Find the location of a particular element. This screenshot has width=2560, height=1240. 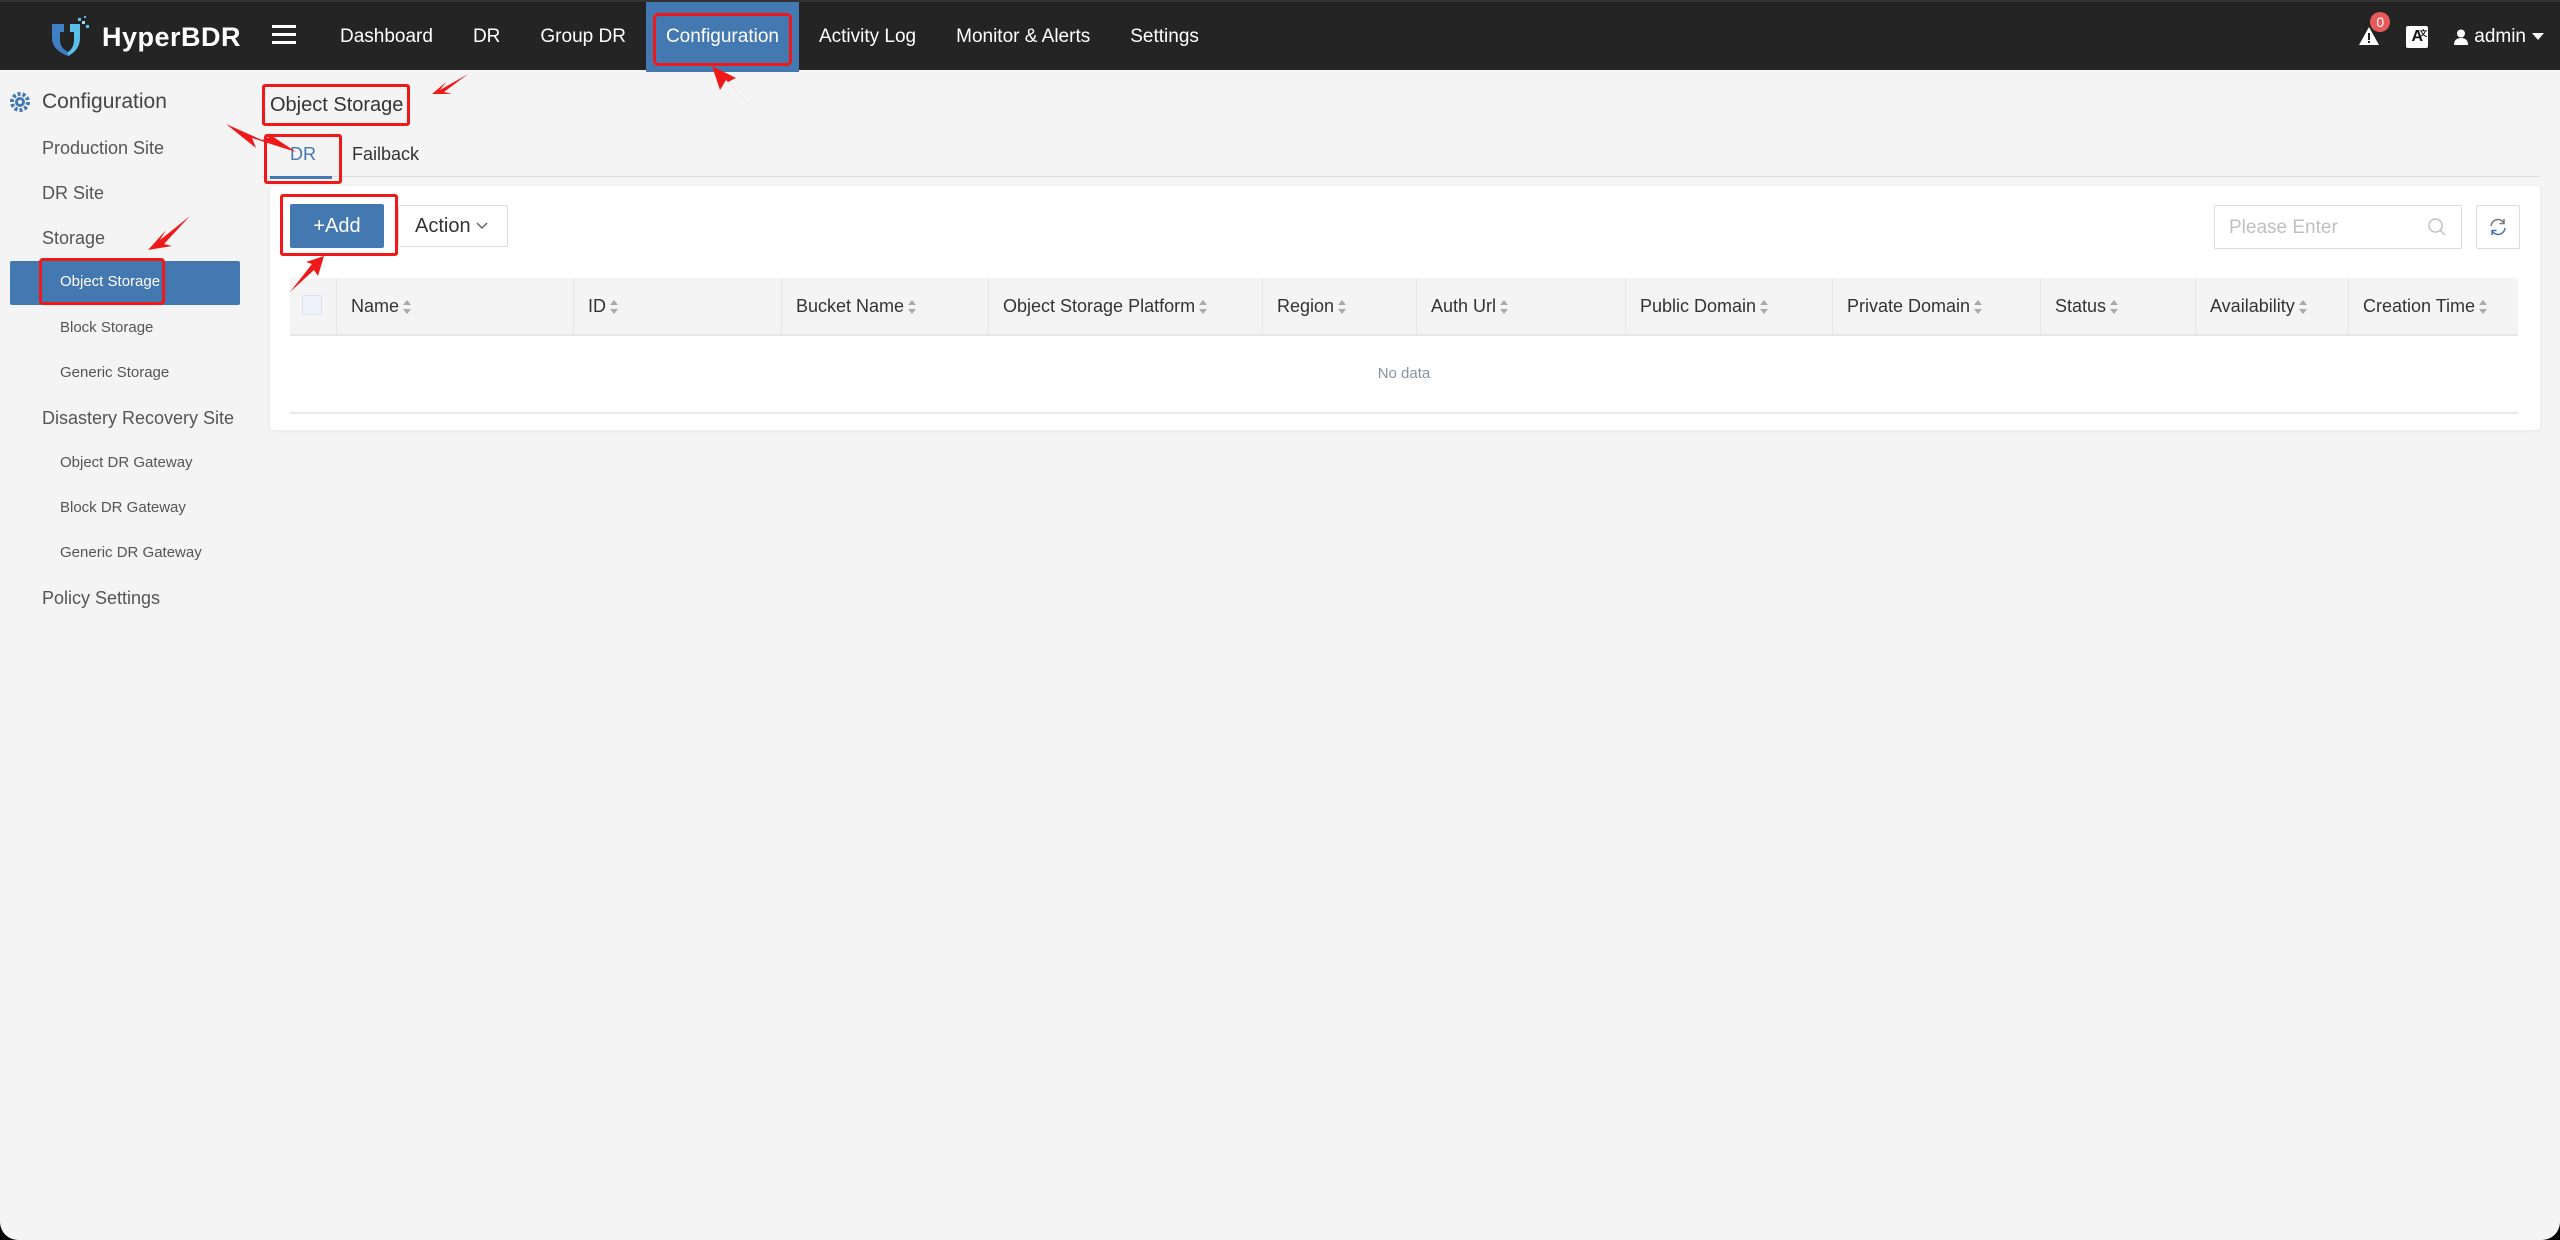

nav-label: Activity Log is located at coordinates (867, 36).